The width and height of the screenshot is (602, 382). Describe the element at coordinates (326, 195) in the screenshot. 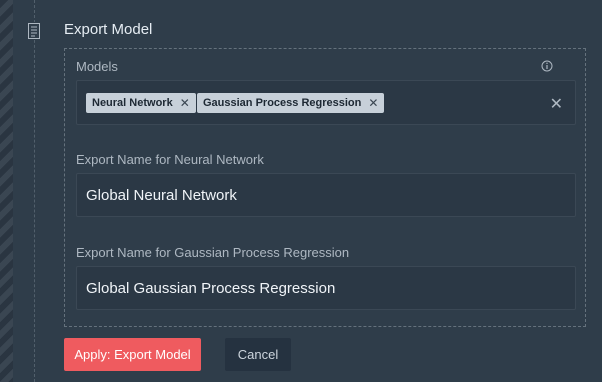

I see `export-name-neural-network-input: Global Neural Network` at that location.